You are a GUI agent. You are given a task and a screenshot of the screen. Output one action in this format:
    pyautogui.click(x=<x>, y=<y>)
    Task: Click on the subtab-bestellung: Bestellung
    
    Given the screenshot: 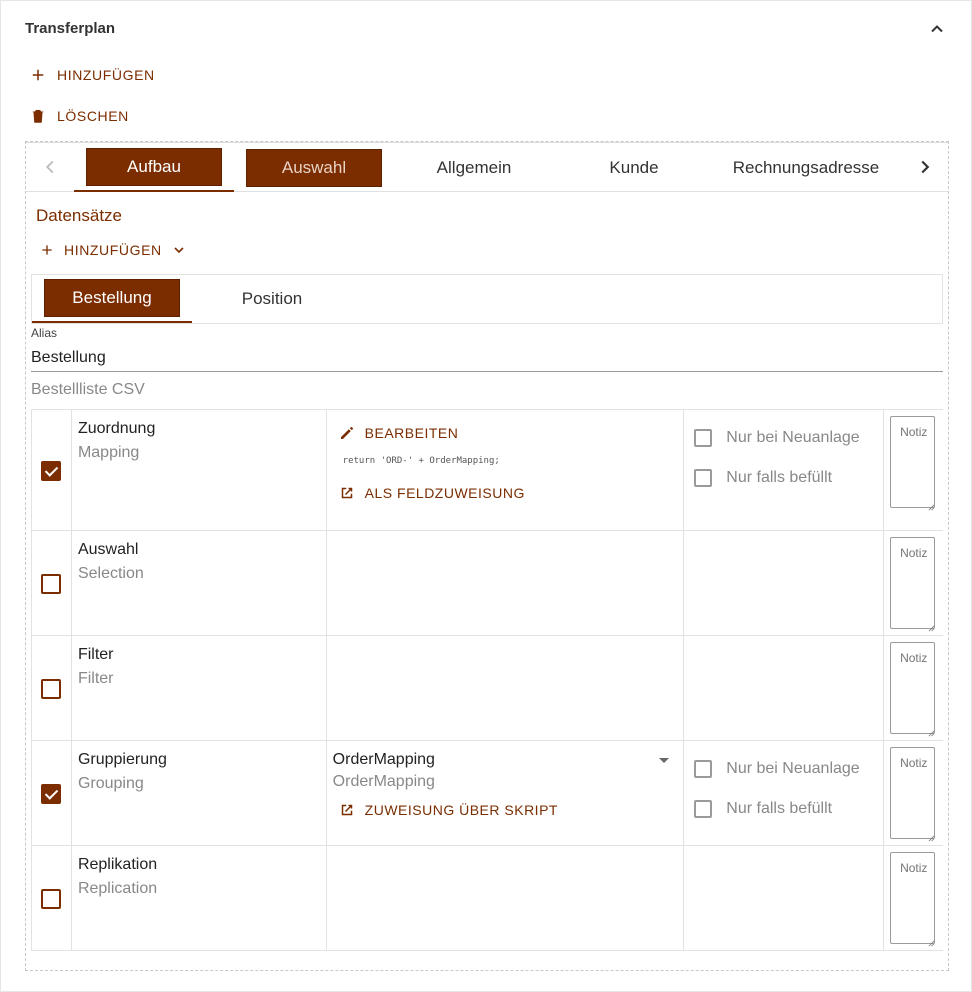 What is the action you would take?
    pyautogui.click(x=112, y=299)
    